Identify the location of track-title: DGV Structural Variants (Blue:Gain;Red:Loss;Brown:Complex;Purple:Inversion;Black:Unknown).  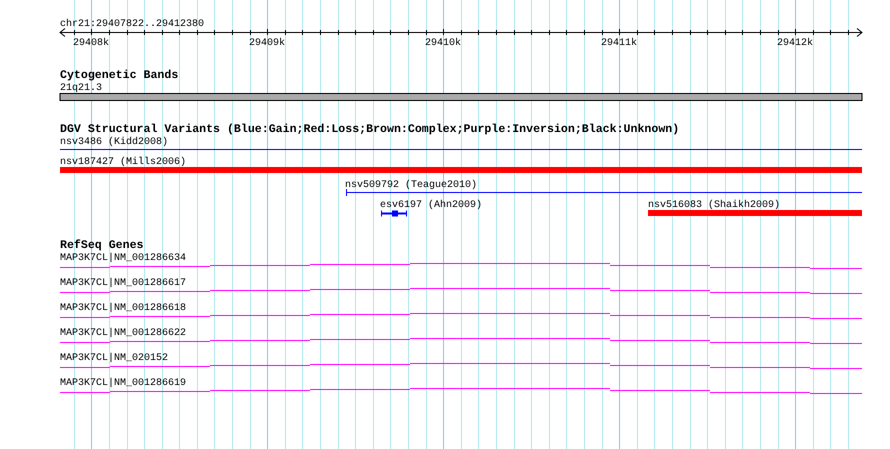
(370, 129).